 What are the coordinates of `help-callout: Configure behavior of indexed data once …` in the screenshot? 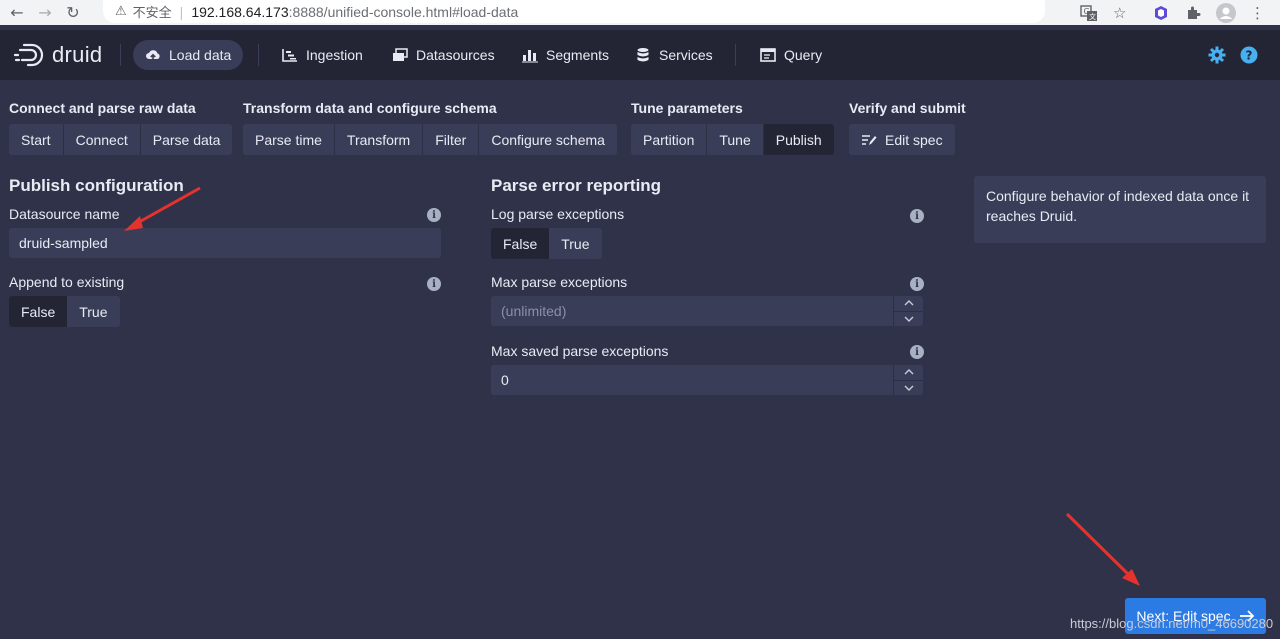 It's located at (1120, 209).